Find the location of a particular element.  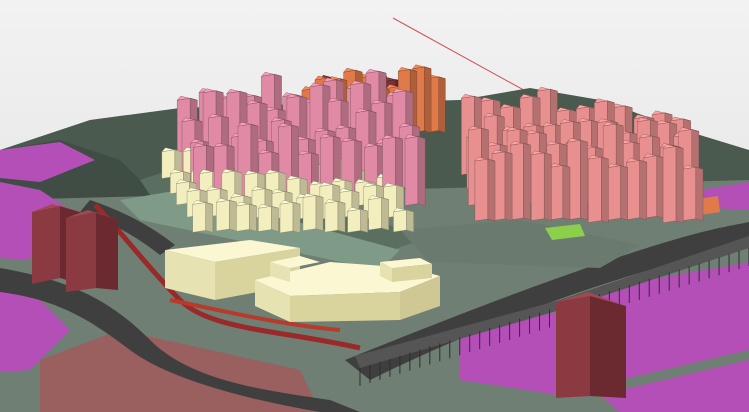

maroon-tower-se is located at coordinates (591, 345).